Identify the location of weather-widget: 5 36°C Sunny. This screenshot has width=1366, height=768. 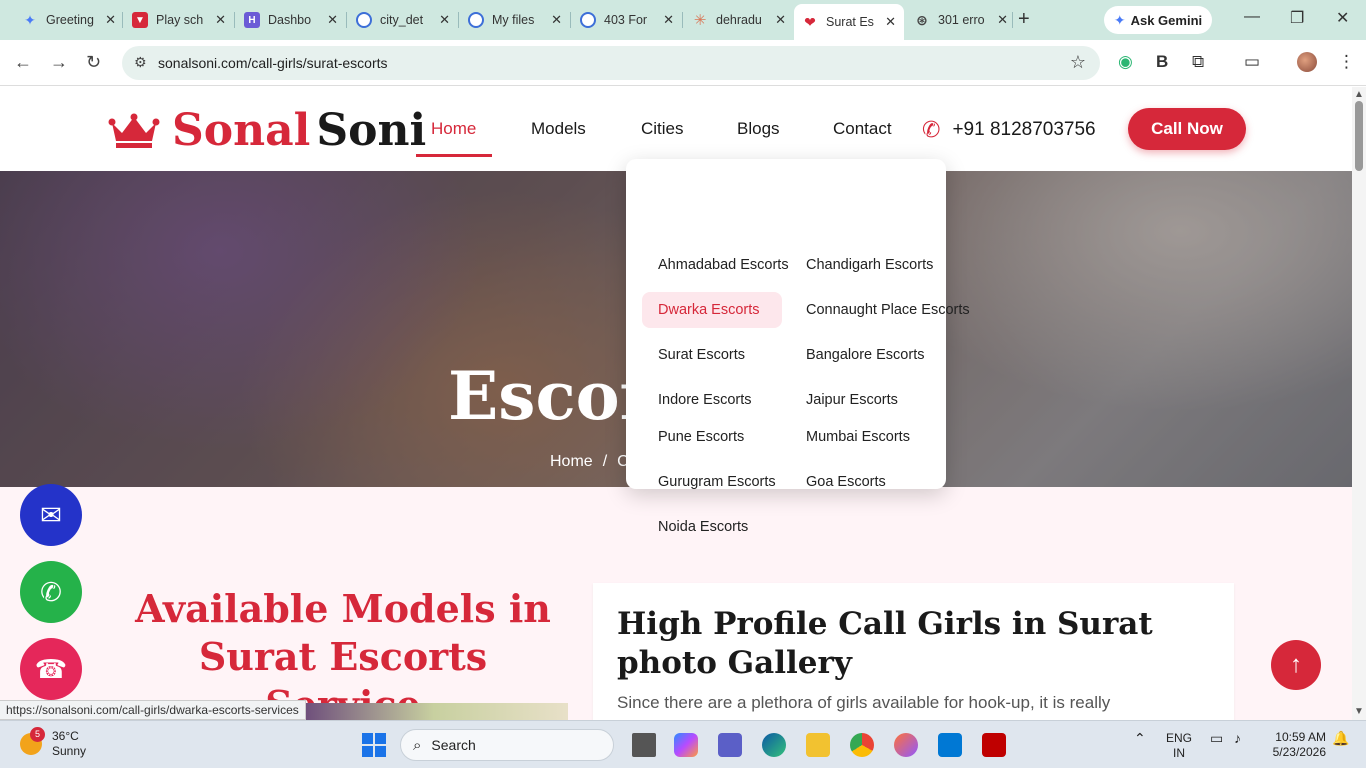
(53, 743).